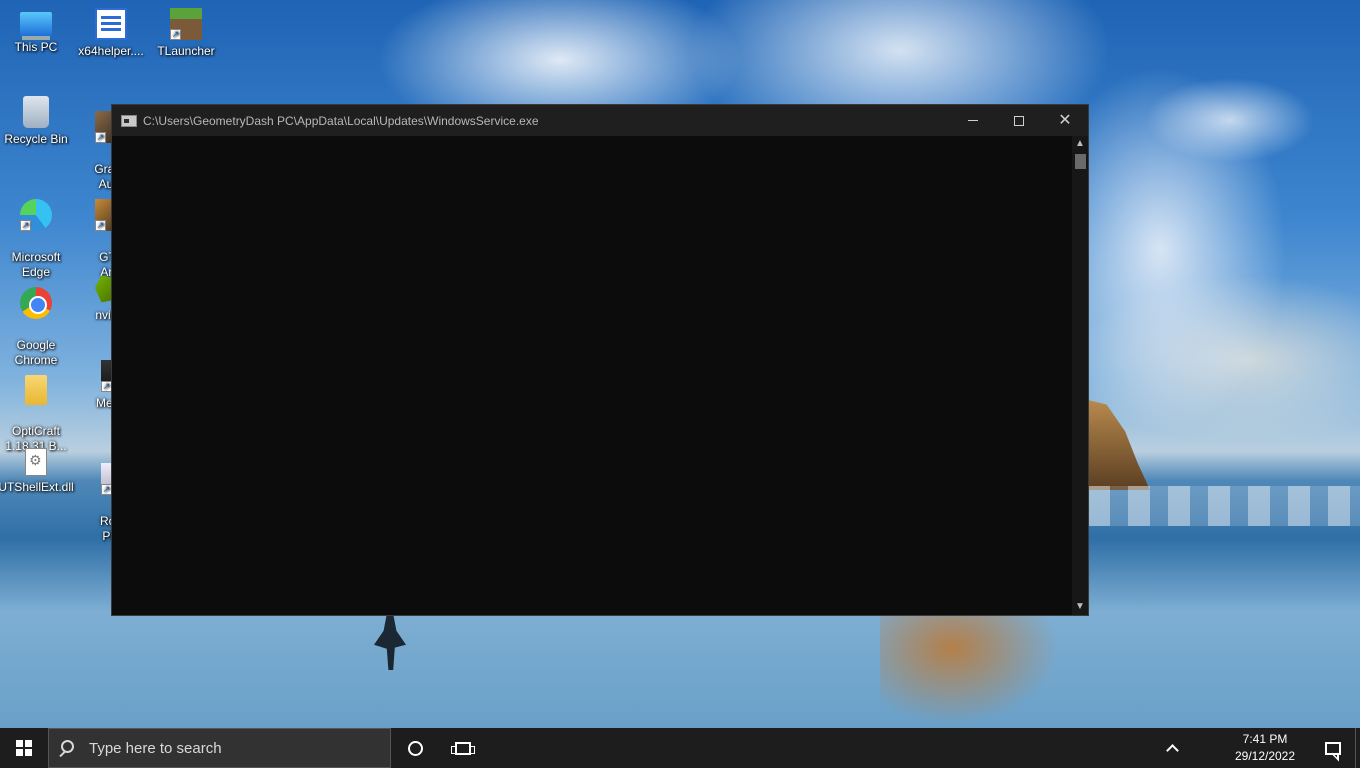  I want to click on notifications-icon, so click(1333, 748).